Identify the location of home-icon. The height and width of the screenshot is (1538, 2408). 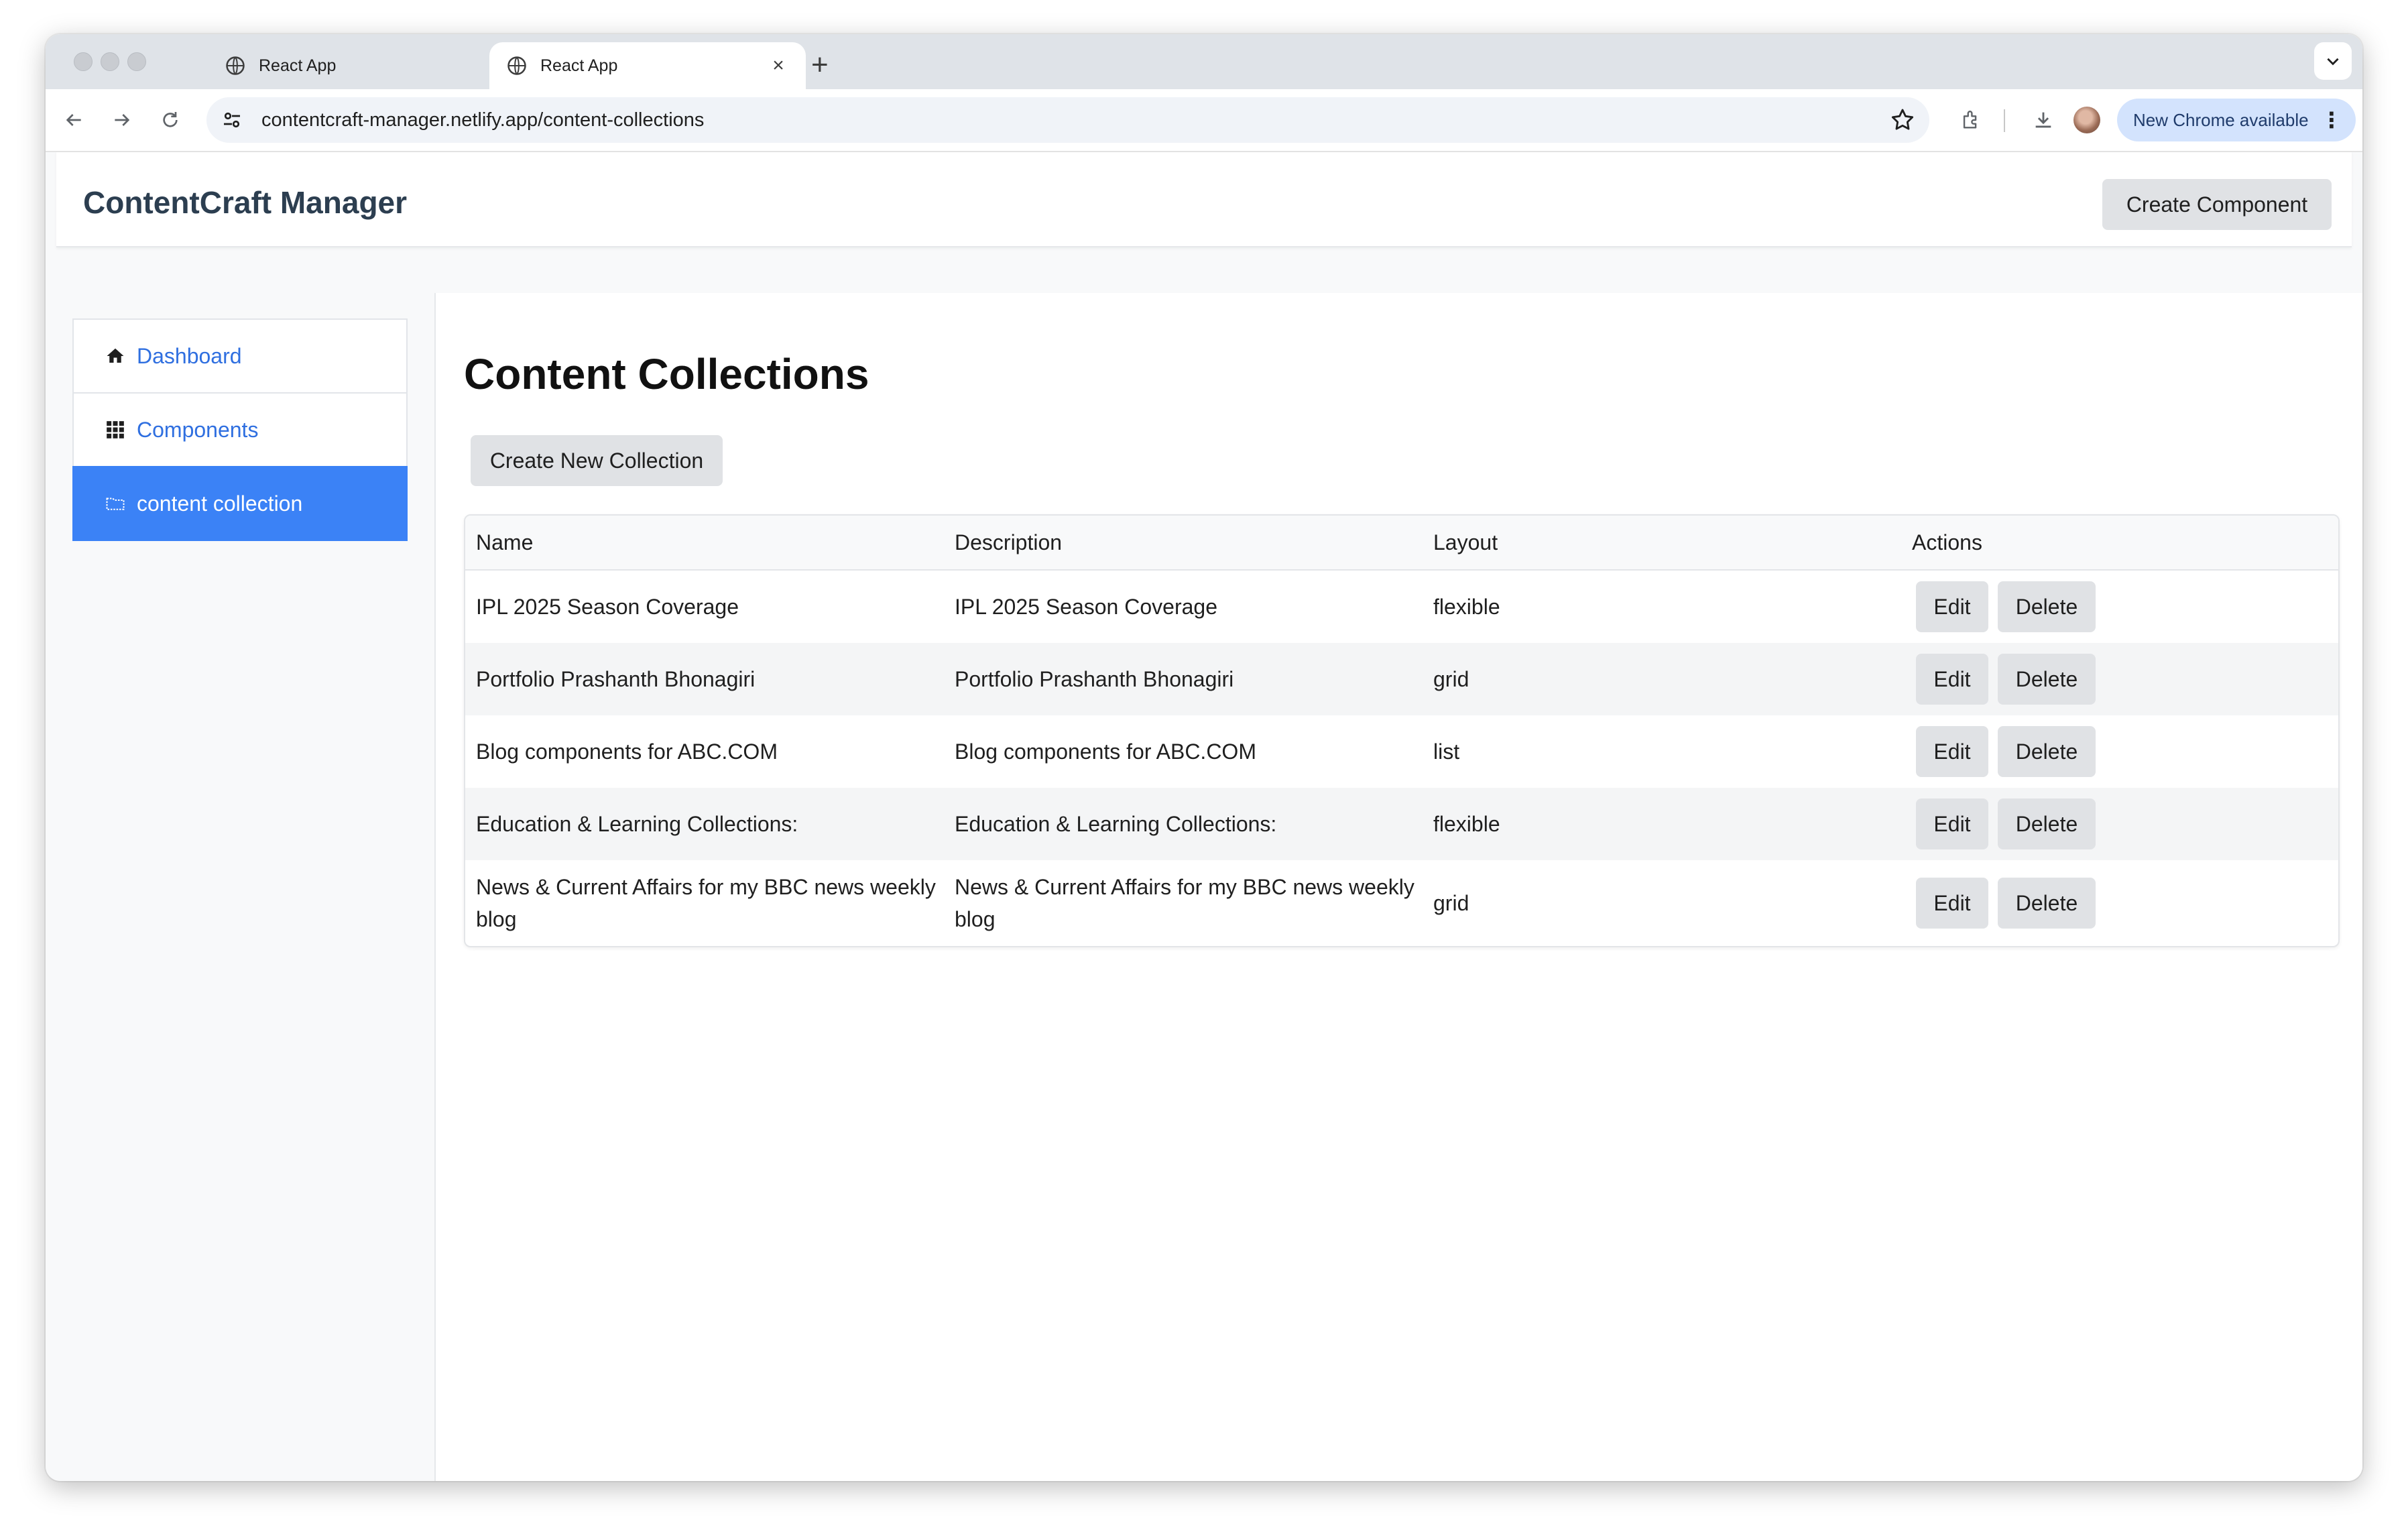
(115, 356).